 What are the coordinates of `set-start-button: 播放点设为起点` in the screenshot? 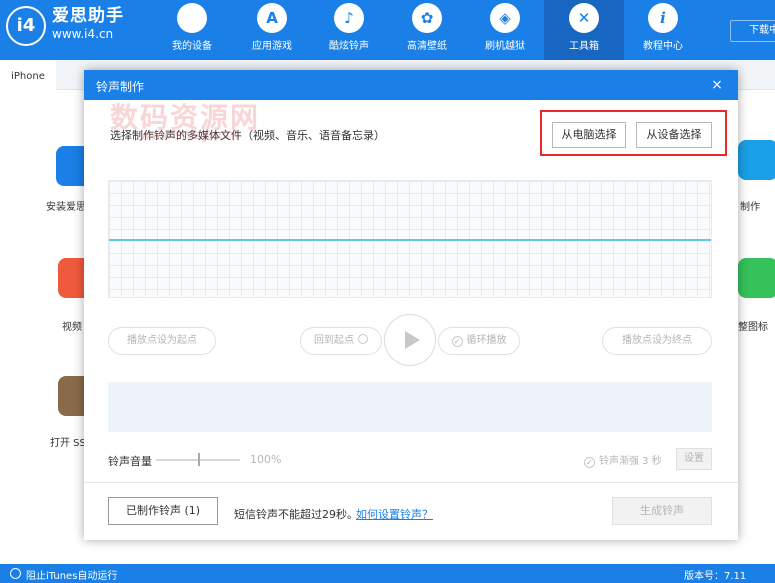 It's located at (162, 341).